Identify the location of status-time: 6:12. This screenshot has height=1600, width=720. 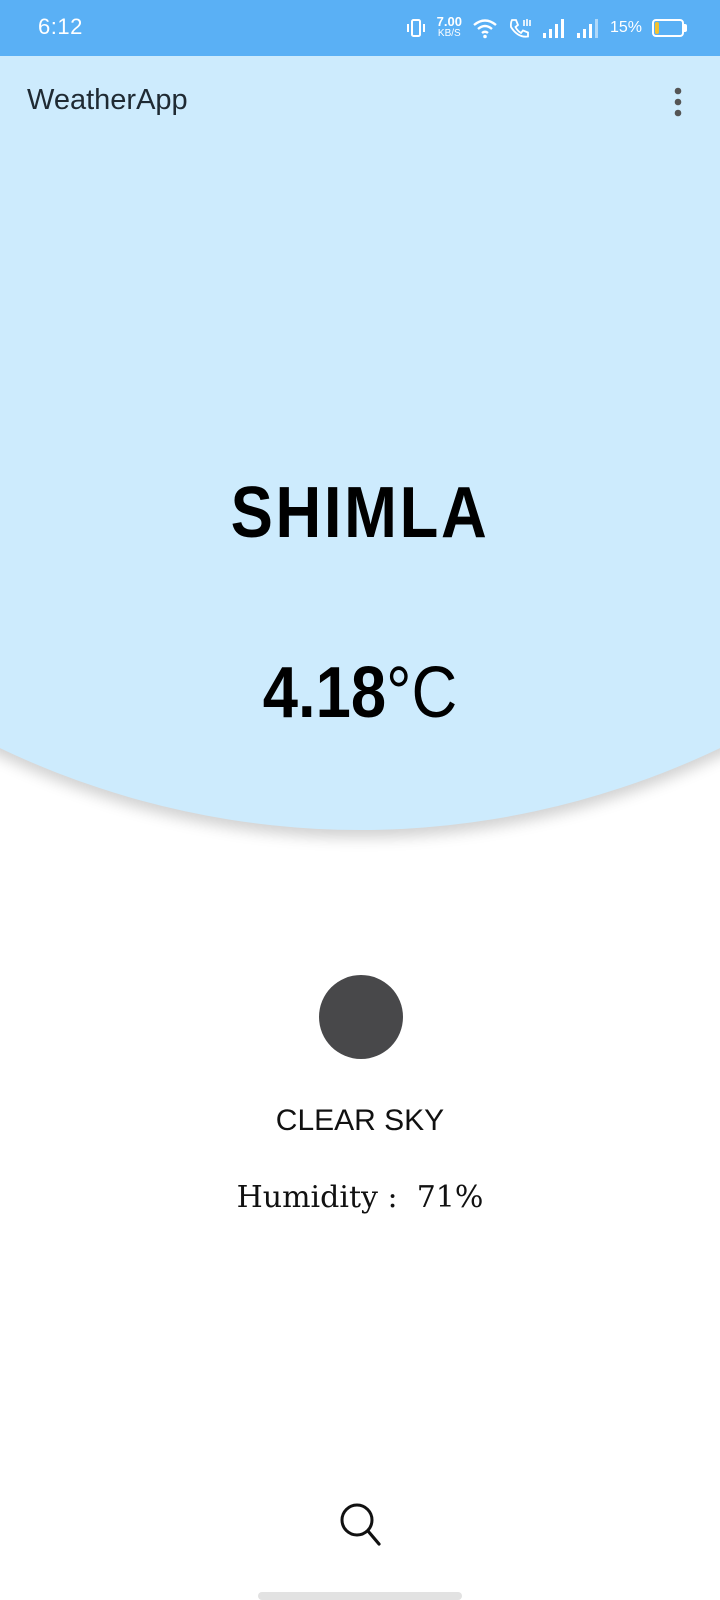
(60, 26).